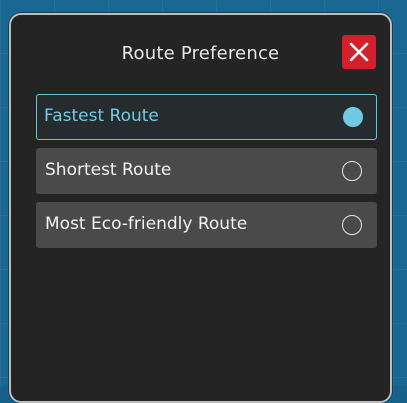 This screenshot has width=407, height=403. What do you see at coordinates (200, 53) in the screenshot?
I see `dialog-title: Route Preference` at bounding box center [200, 53].